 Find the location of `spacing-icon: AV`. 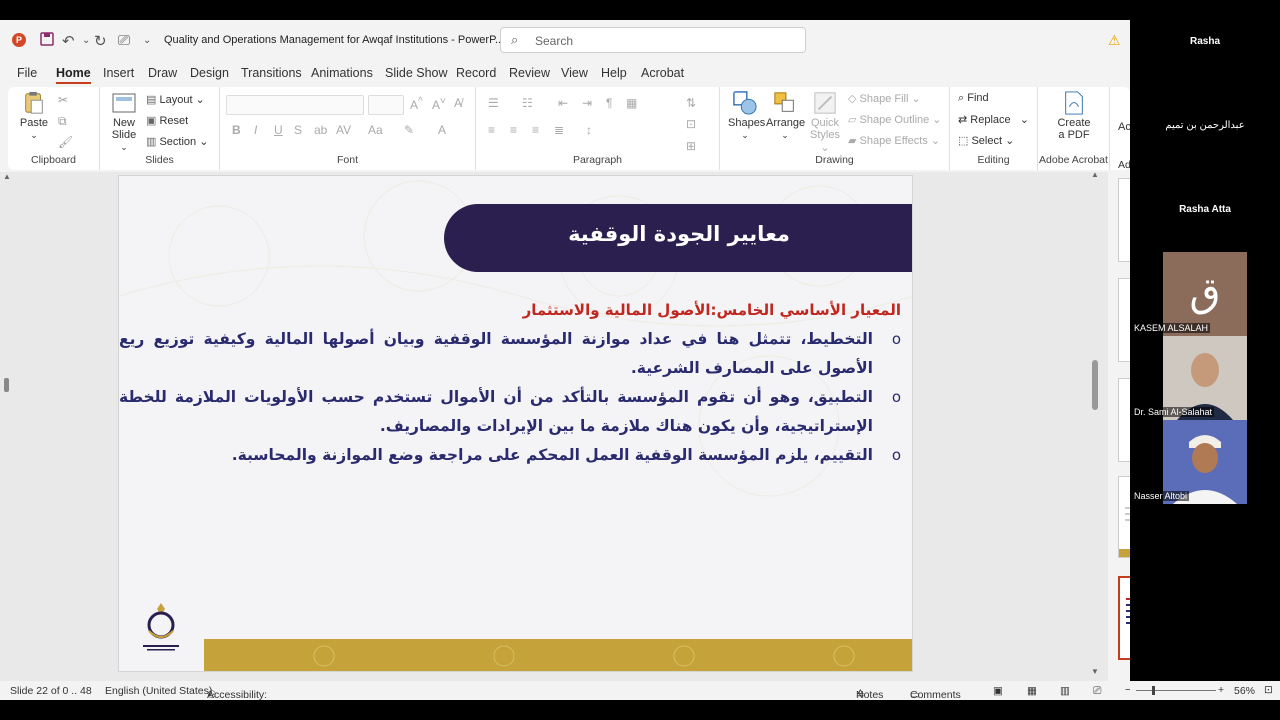

spacing-icon: AV is located at coordinates (343, 130).